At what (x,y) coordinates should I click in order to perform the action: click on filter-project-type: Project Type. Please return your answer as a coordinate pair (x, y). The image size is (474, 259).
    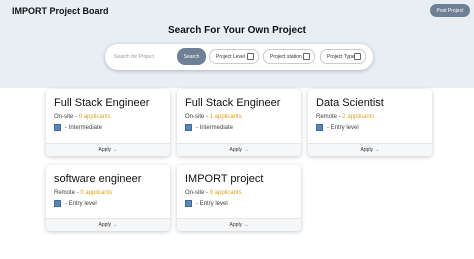
    Looking at the image, I should click on (343, 56).